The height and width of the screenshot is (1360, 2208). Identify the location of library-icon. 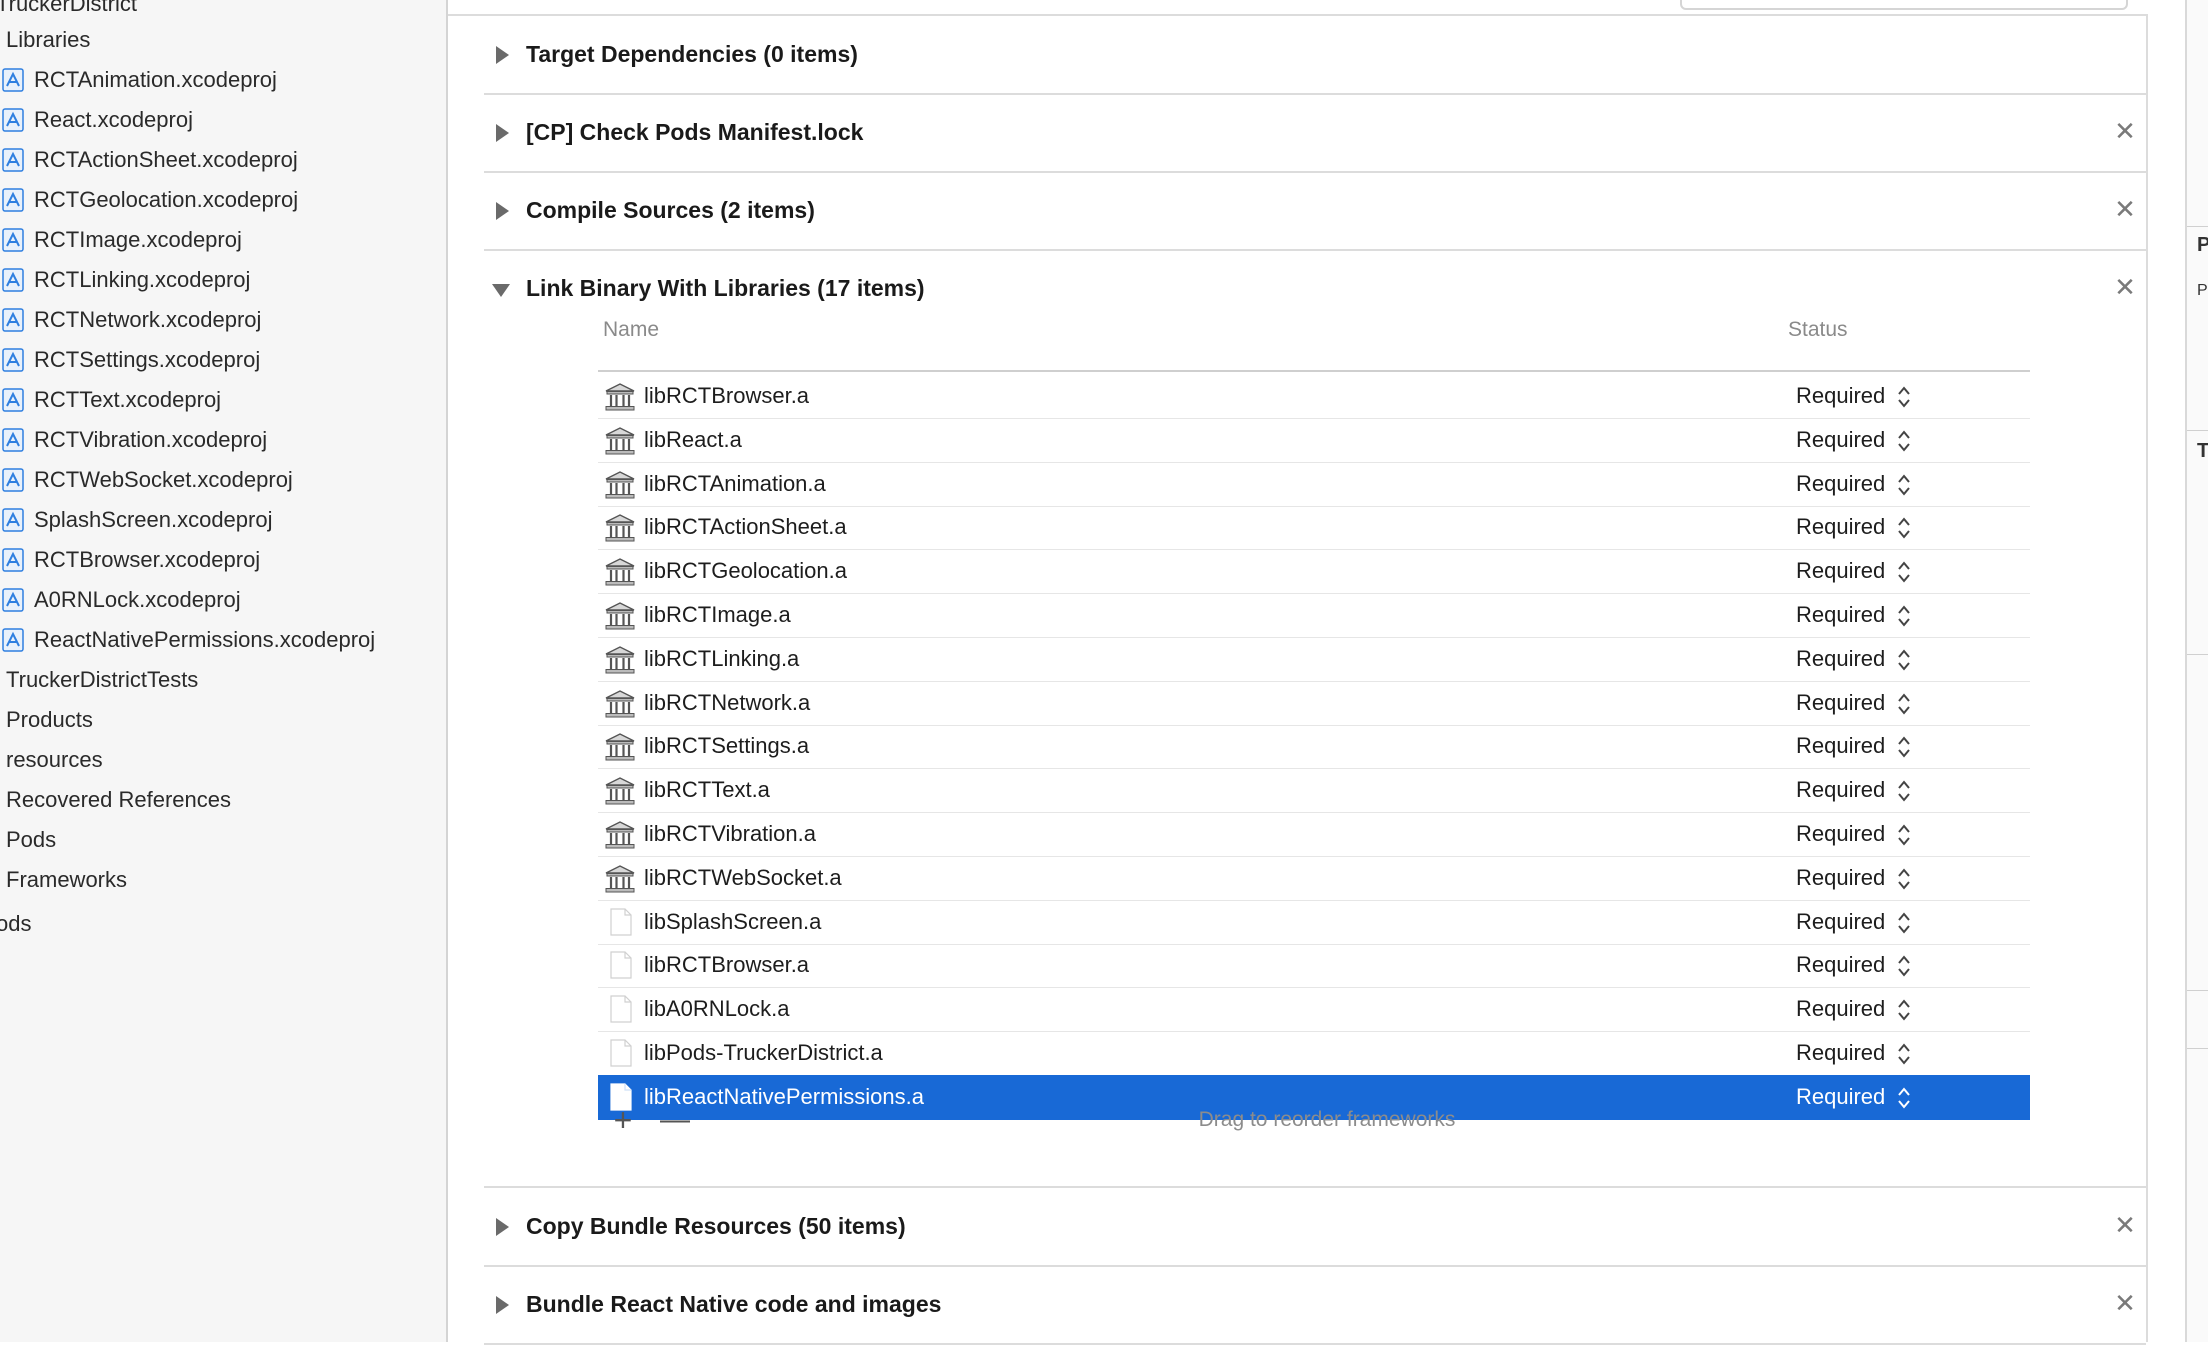
(620, 441).